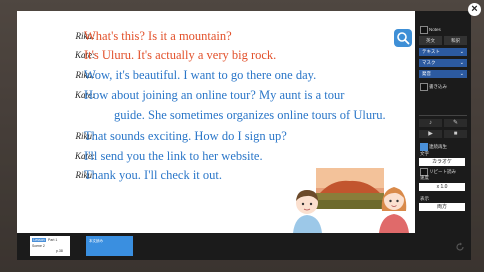  What do you see at coordinates (460, 247) in the screenshot?
I see `refresh-icon` at bounding box center [460, 247].